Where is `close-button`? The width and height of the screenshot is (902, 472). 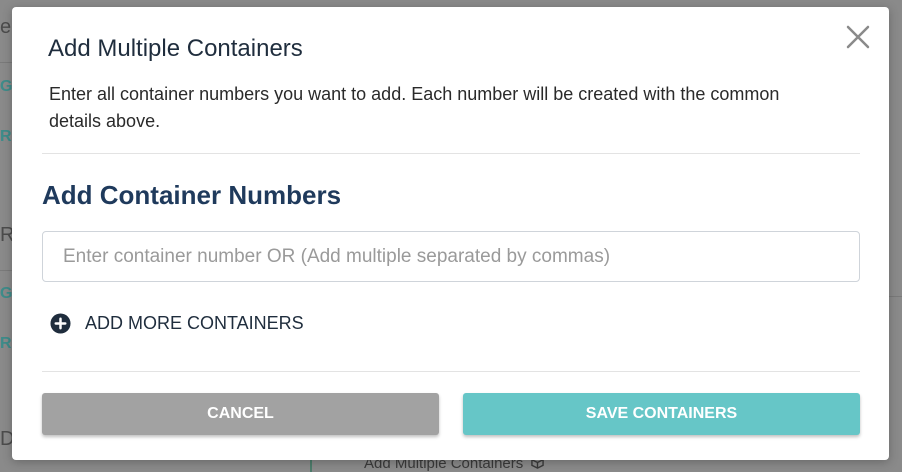
close-button is located at coordinates (858, 37).